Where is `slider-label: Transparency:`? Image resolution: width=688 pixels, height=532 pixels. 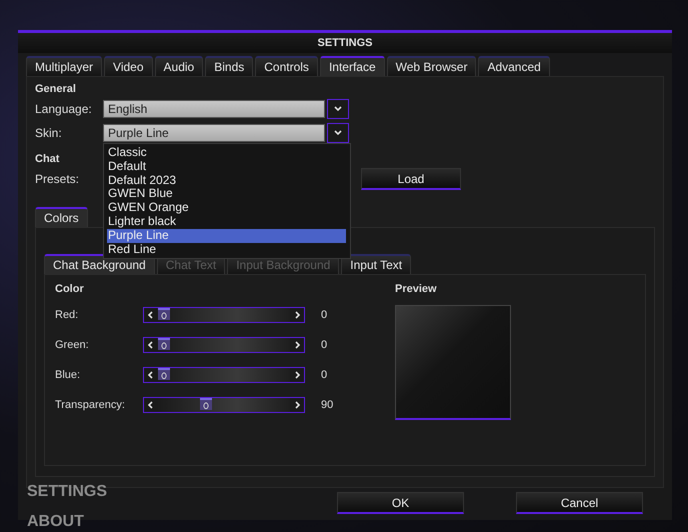 slider-label: Transparency: is located at coordinates (90, 405).